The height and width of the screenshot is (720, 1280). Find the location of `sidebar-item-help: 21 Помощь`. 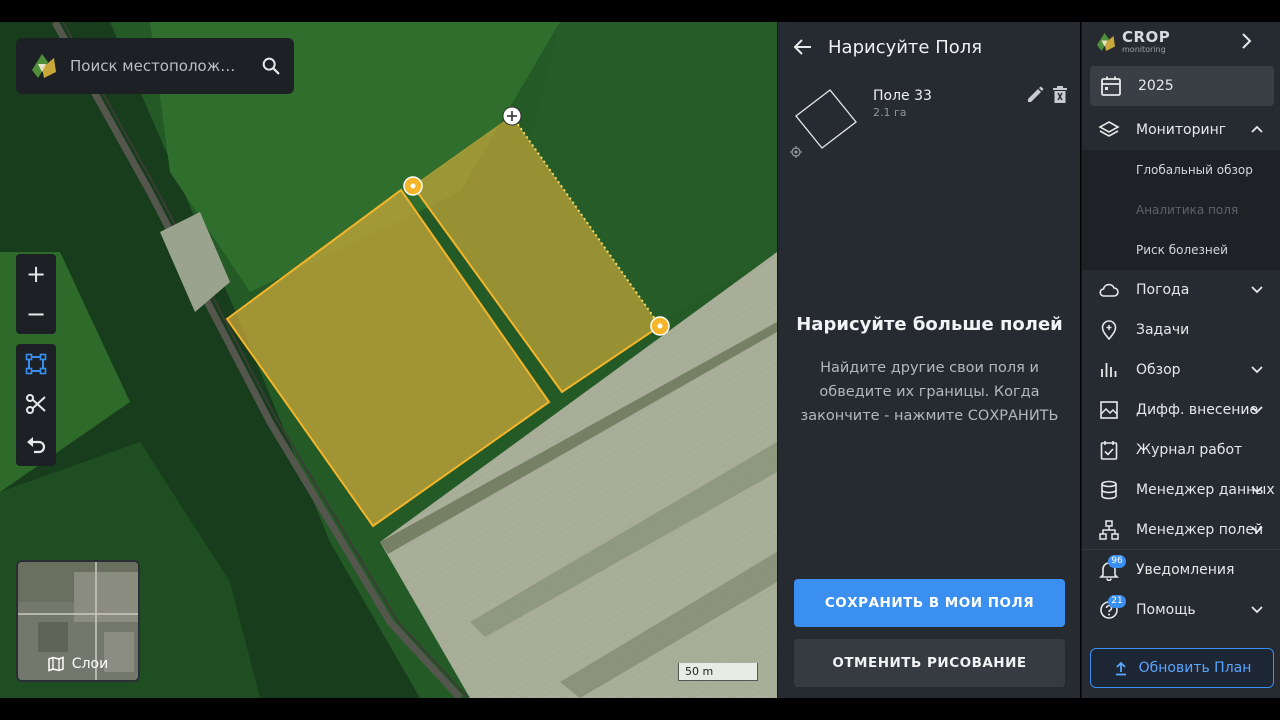

sidebar-item-help: 21 Помощь is located at coordinates (1181, 610).